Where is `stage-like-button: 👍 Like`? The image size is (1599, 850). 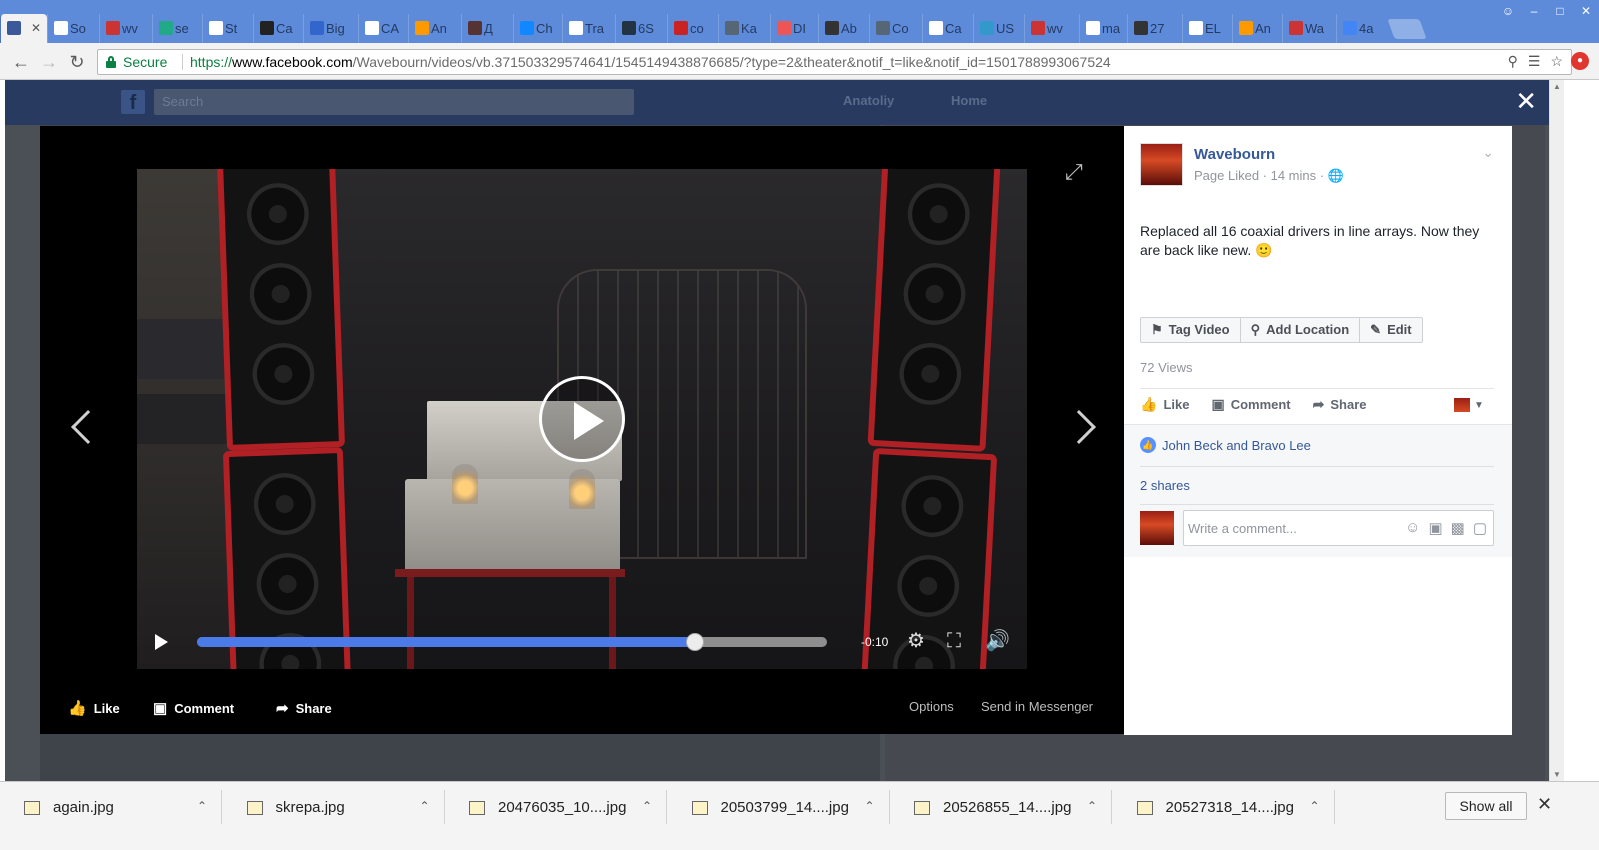
stage-like-button: 👍 Like is located at coordinates (94, 708).